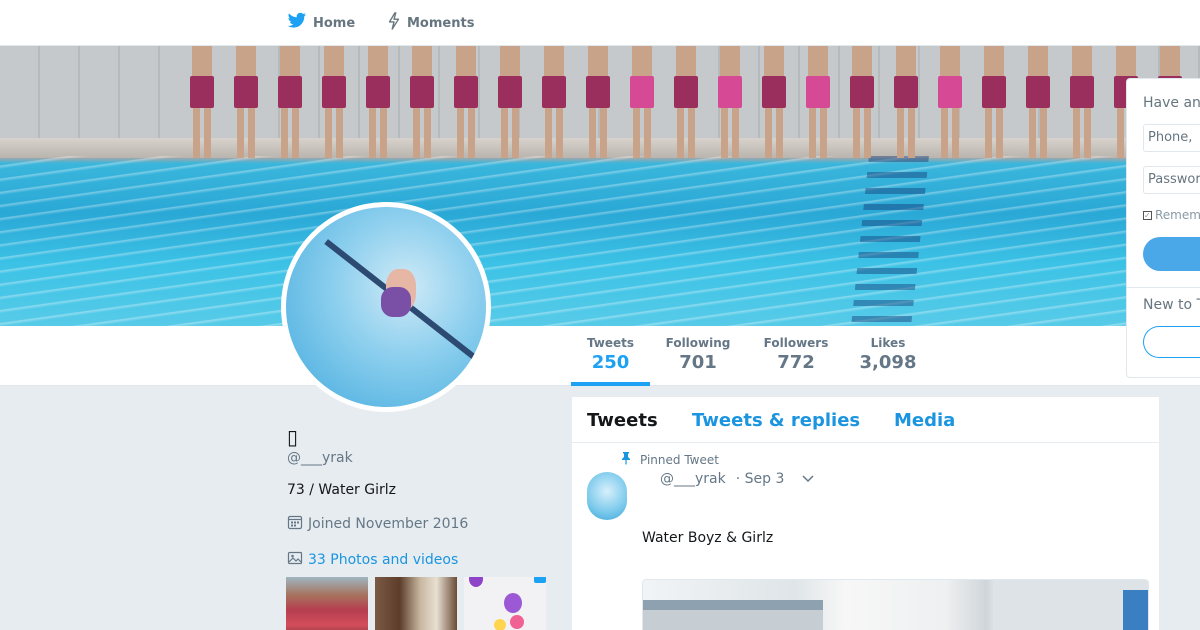 The image size is (1200, 630). I want to click on tweet-timestamp: · Sep 3, so click(760, 479).